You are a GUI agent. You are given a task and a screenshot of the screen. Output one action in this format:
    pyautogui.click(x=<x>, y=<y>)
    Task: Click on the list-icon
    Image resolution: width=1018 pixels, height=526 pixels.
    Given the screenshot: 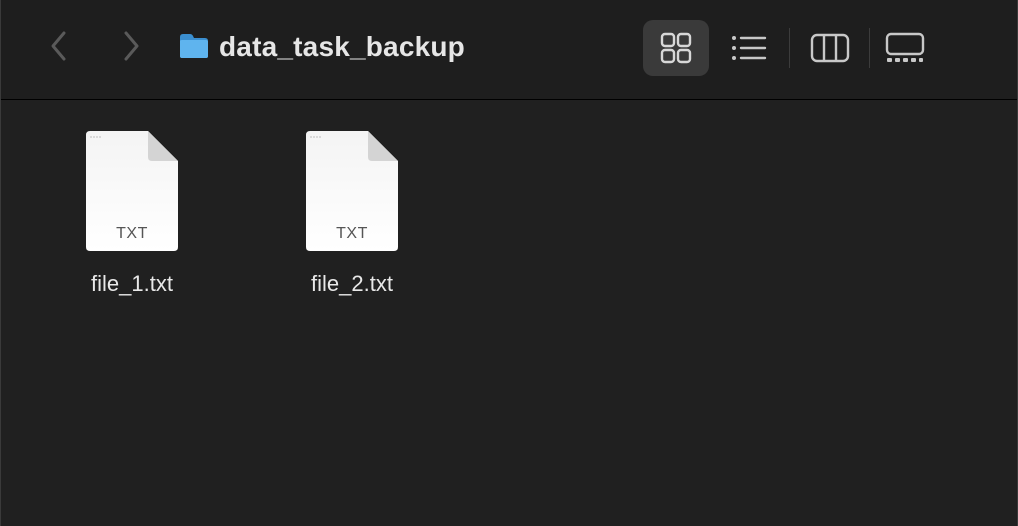 What is the action you would take?
    pyautogui.click(x=749, y=48)
    